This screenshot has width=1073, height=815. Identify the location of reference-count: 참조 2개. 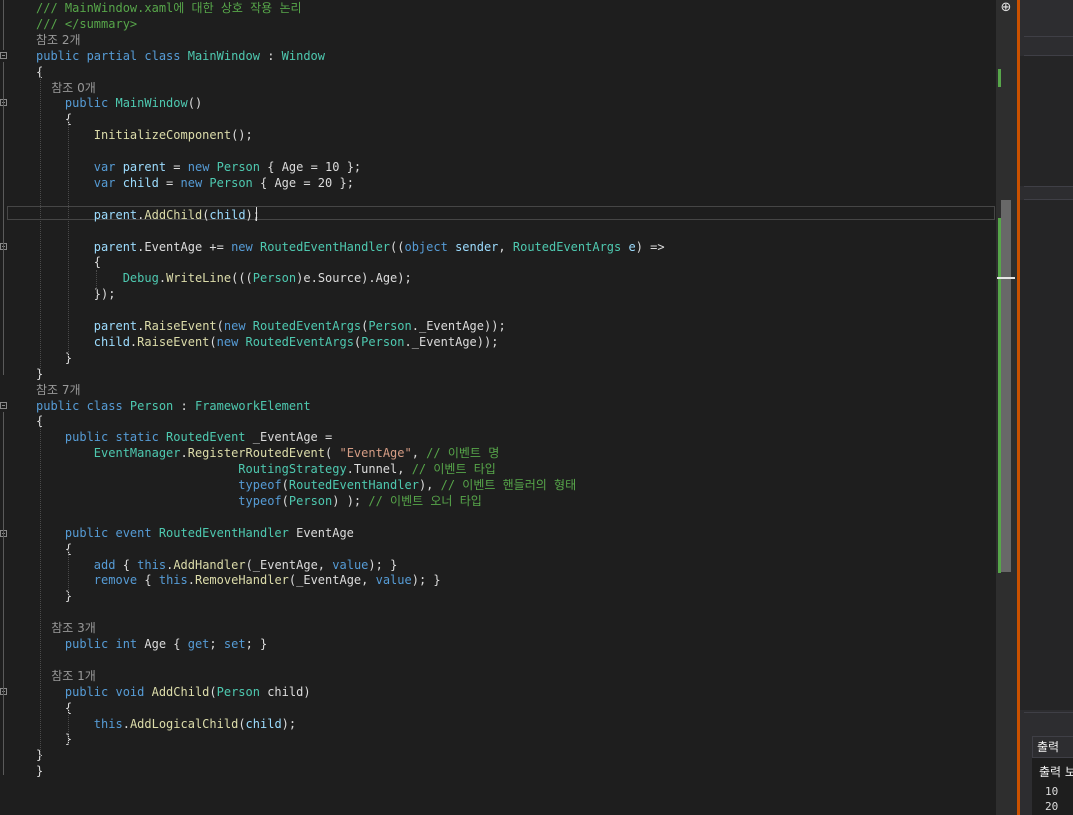
(58, 40).